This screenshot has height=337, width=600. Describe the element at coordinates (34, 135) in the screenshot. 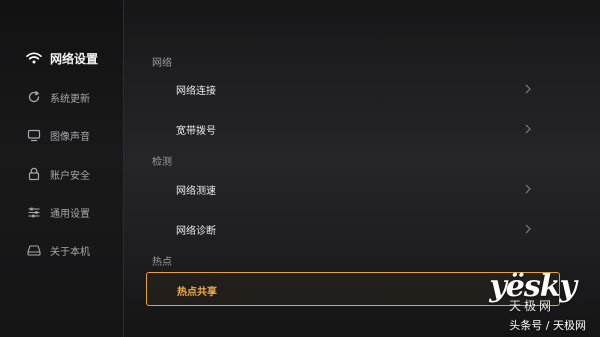

I see `monitor-icon` at that location.